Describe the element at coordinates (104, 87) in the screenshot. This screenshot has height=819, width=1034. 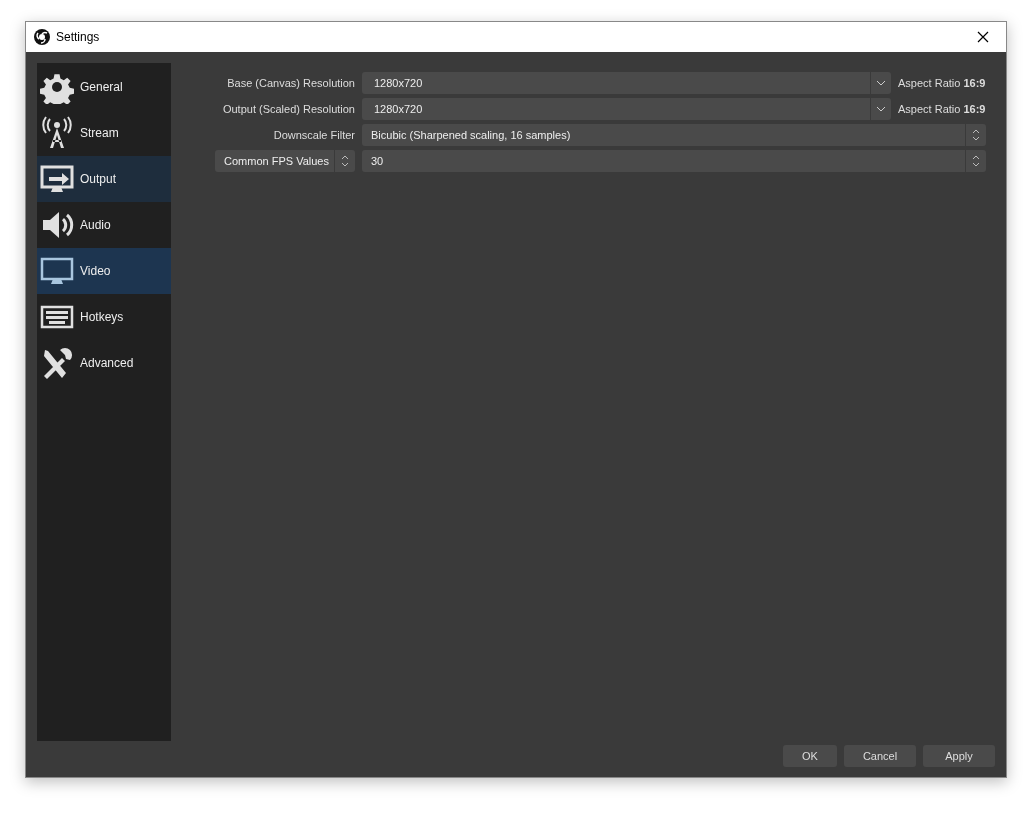
I see `sidebar-item: General` at that location.